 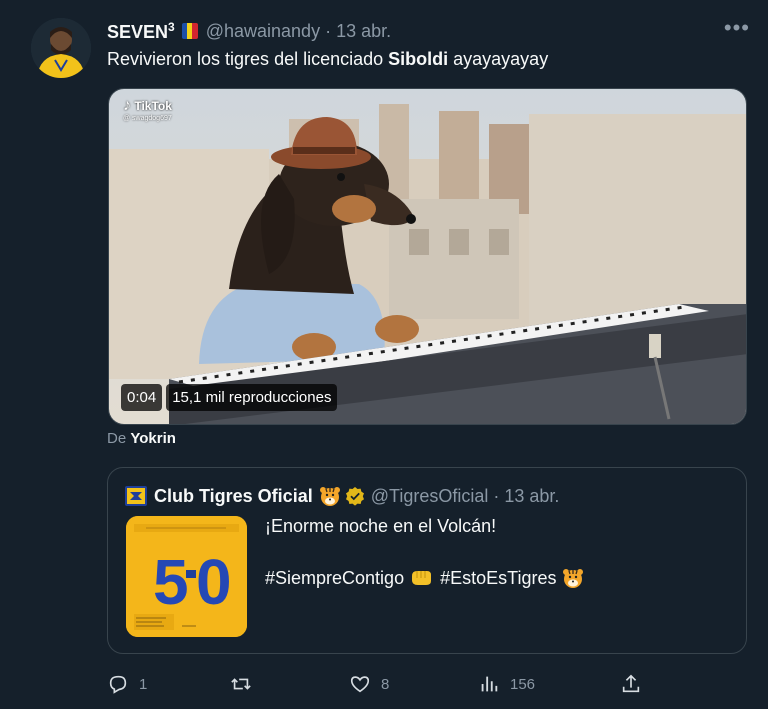 I want to click on display-name: SEVEN3, so click(x=141, y=31).